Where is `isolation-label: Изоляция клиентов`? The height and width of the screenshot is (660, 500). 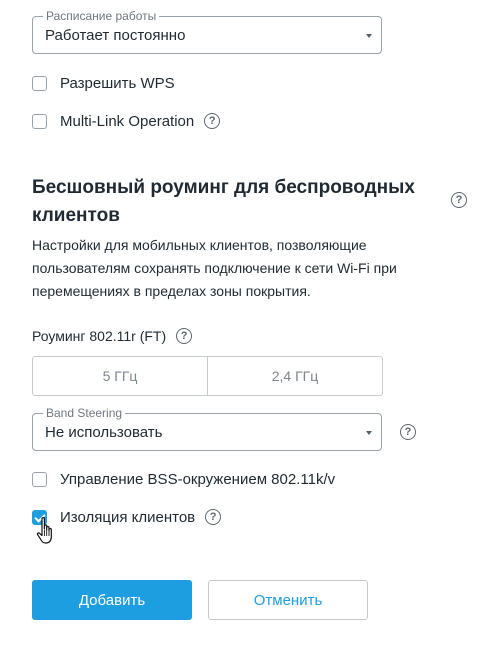
isolation-label: Изоляция клиентов is located at coordinates (128, 517).